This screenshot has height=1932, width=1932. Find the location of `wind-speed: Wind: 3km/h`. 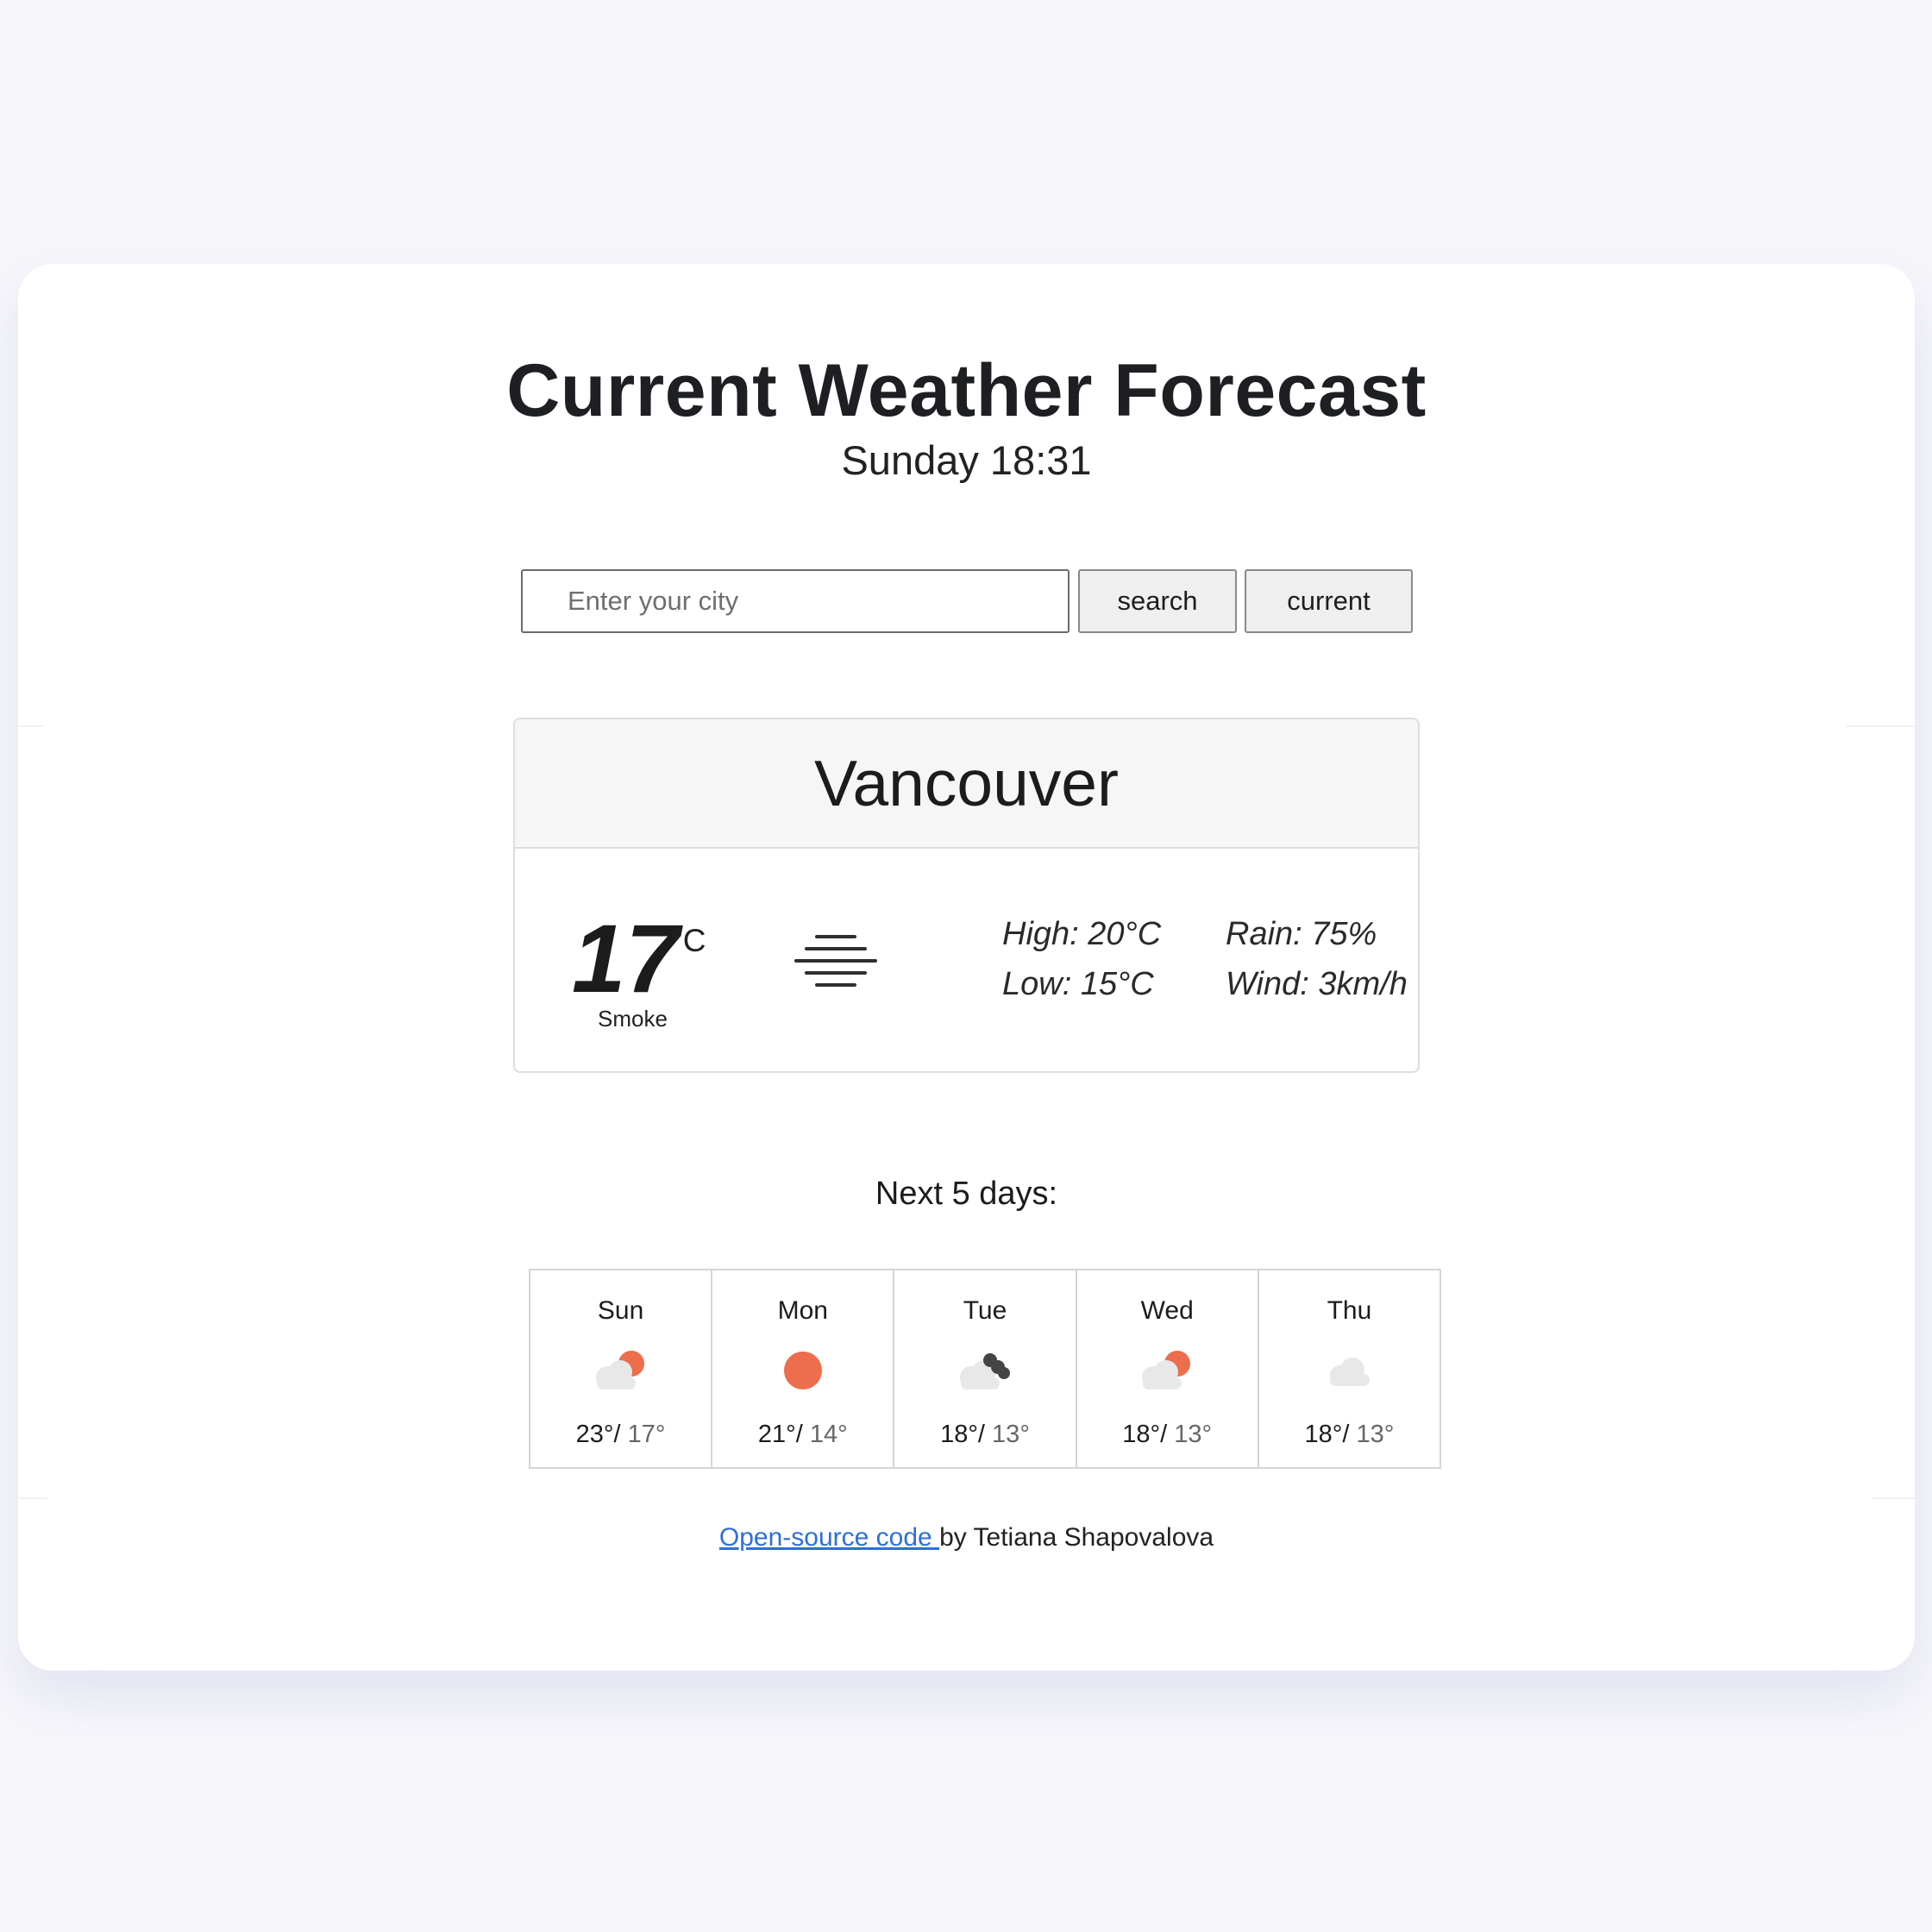

wind-speed: Wind: 3km/h is located at coordinates (1317, 984).